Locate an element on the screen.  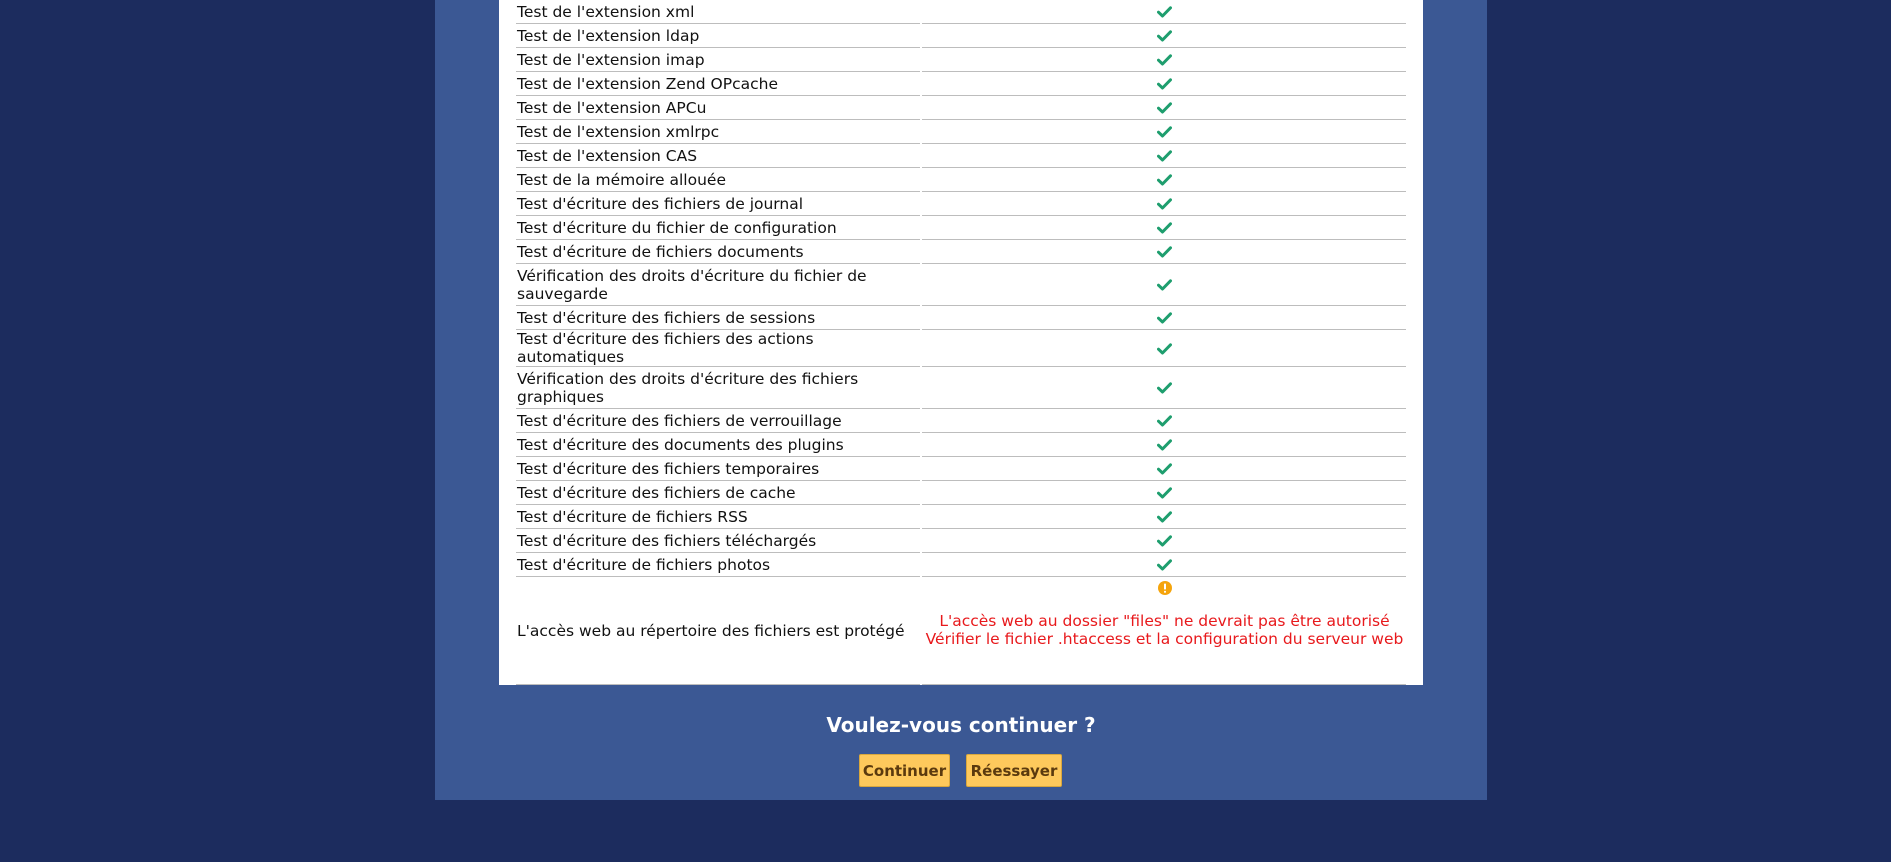
table-row: Test de l'extension xml is located at coordinates (961, 12).